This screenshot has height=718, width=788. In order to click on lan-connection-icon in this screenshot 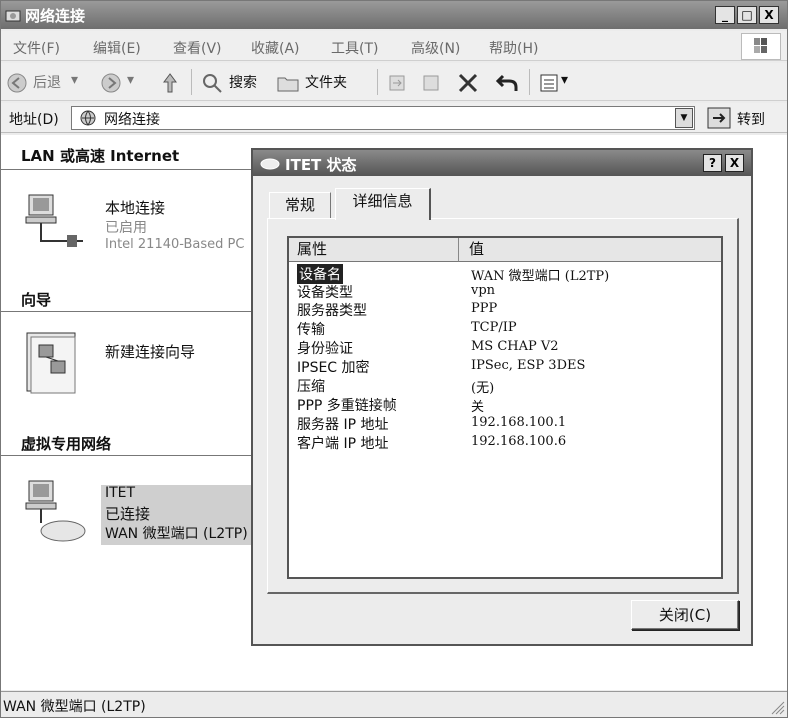, I will do `click(54, 220)`.